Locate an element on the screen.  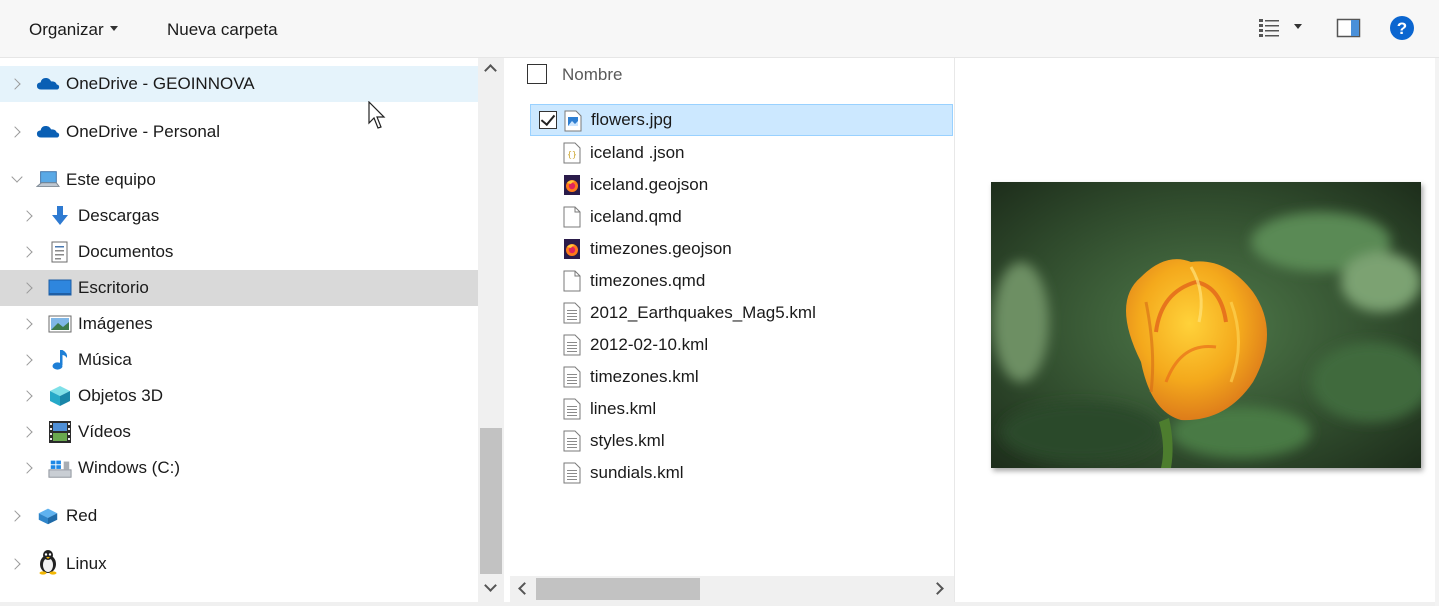
file-row-timezones-kml: timezones.kml is located at coordinates (741, 377).